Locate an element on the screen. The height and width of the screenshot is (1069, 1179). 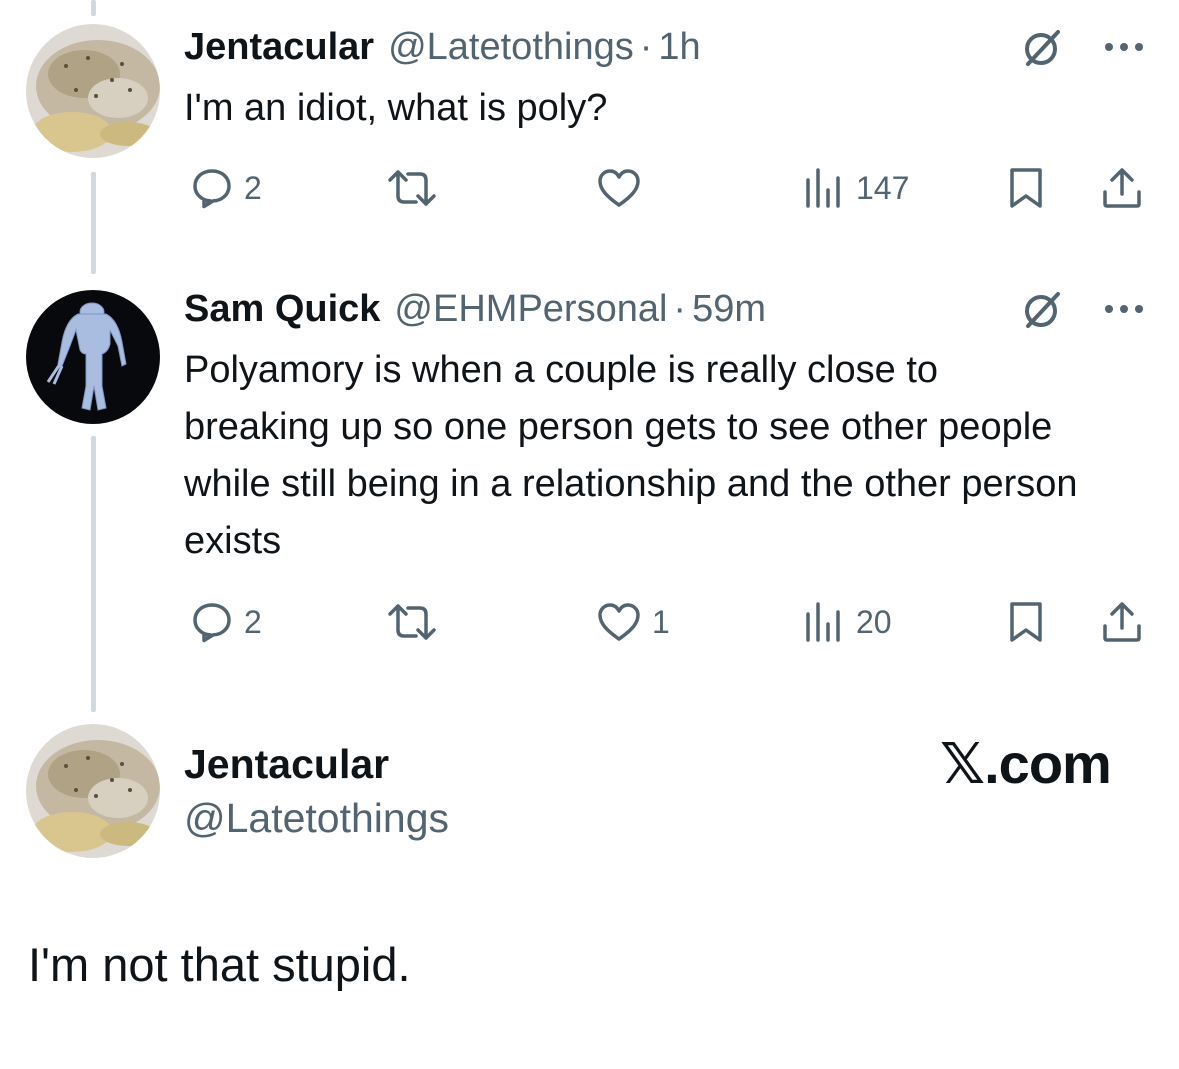
tweet1-reply-count: 2 is located at coordinates (253, 187).